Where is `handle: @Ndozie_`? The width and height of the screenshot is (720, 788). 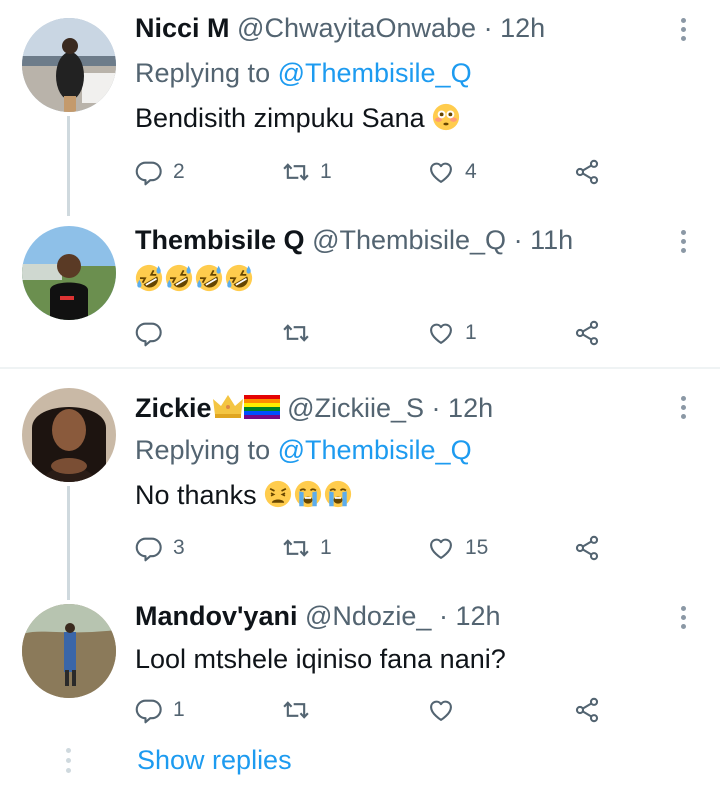
handle: @Ndozie_ is located at coordinates (368, 616).